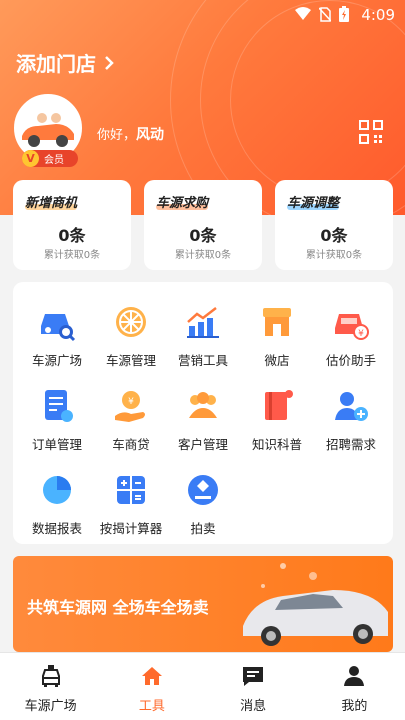 The image size is (405, 720). Describe the element at coordinates (378, 15) in the screenshot. I see `clock: 4:09` at that location.